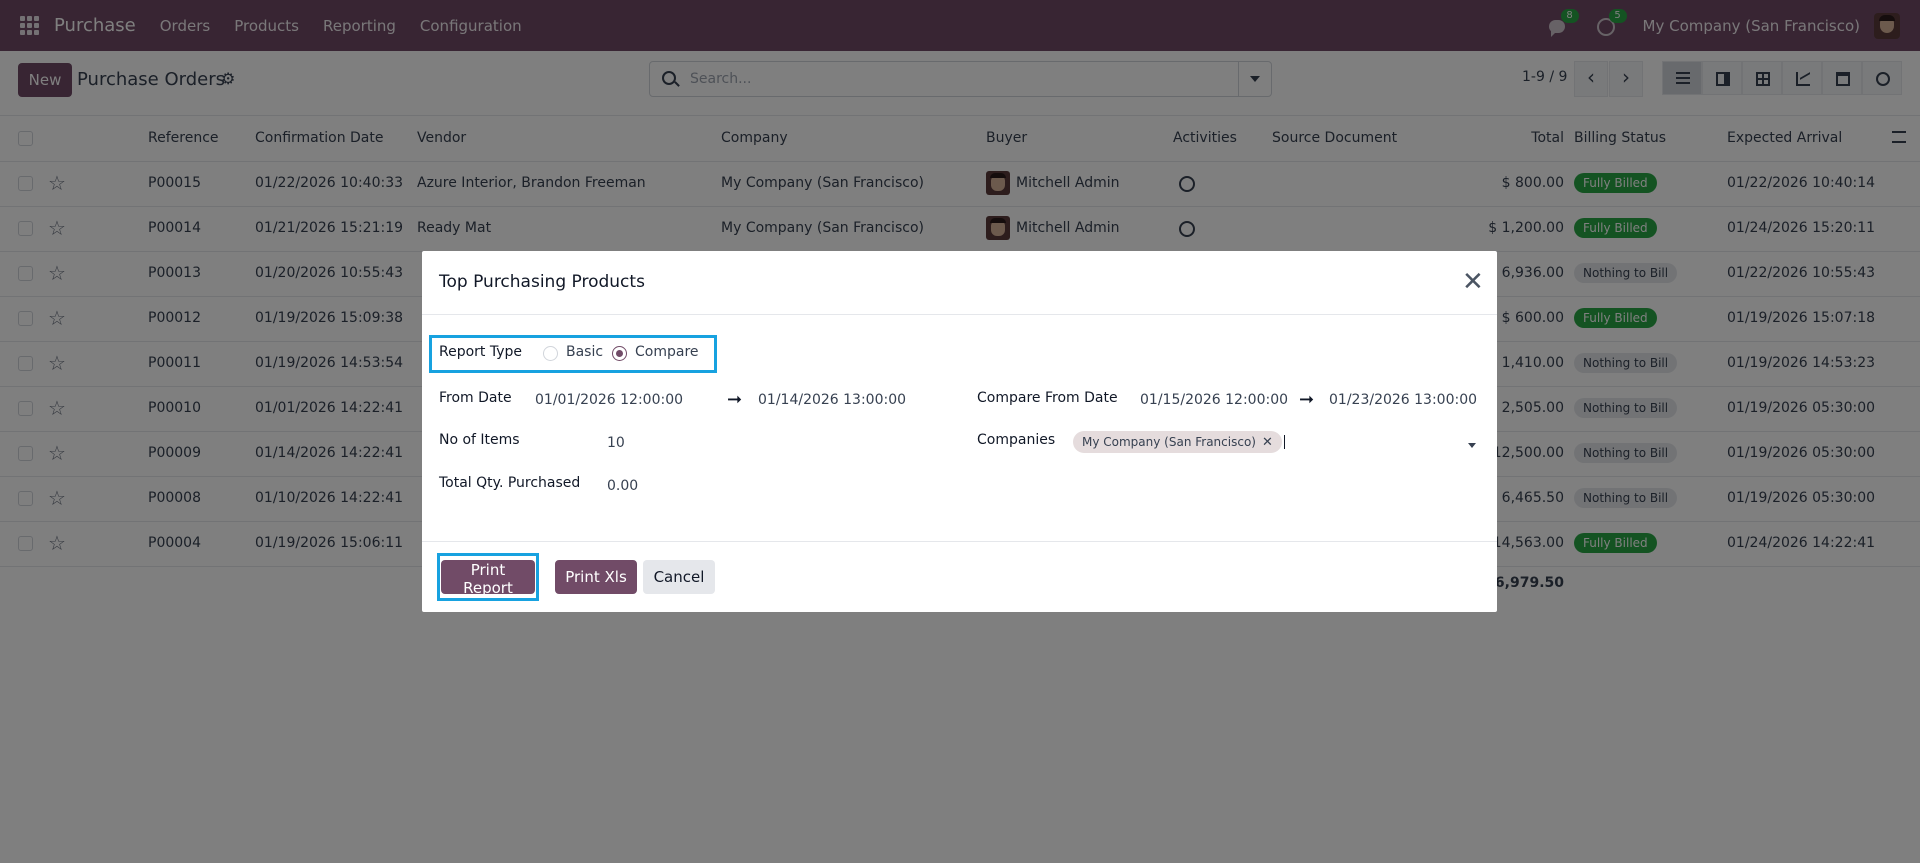 This screenshot has width=1920, height=863. I want to click on modal-footer: Print Report Print Xls Cancel, so click(959, 577).